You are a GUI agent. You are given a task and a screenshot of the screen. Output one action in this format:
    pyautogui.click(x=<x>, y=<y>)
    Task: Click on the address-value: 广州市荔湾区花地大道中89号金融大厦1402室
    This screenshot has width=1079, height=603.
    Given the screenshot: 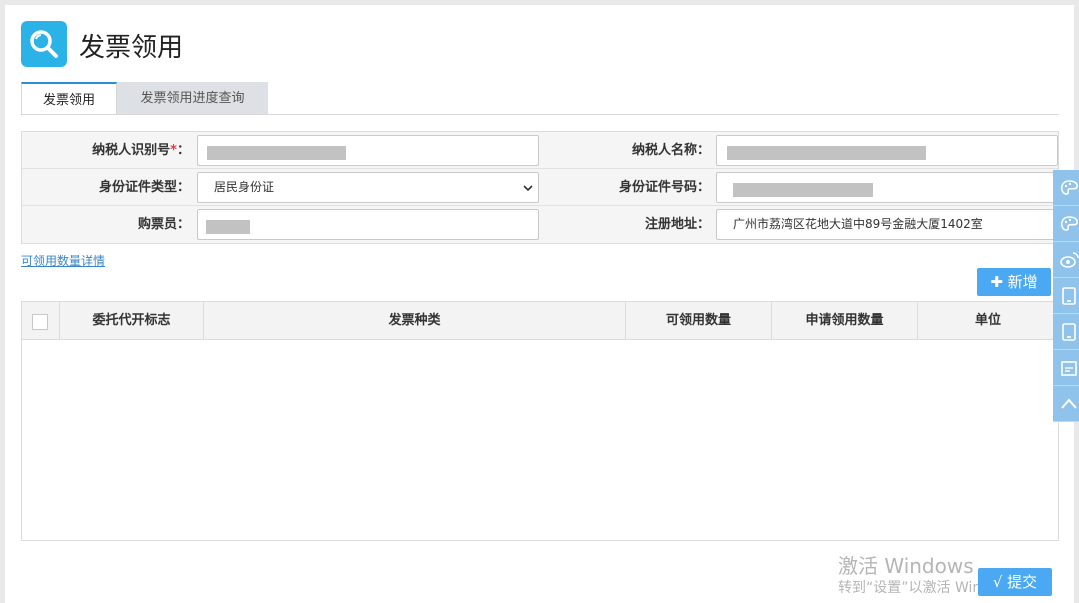 What is the action you would take?
    pyautogui.click(x=858, y=224)
    